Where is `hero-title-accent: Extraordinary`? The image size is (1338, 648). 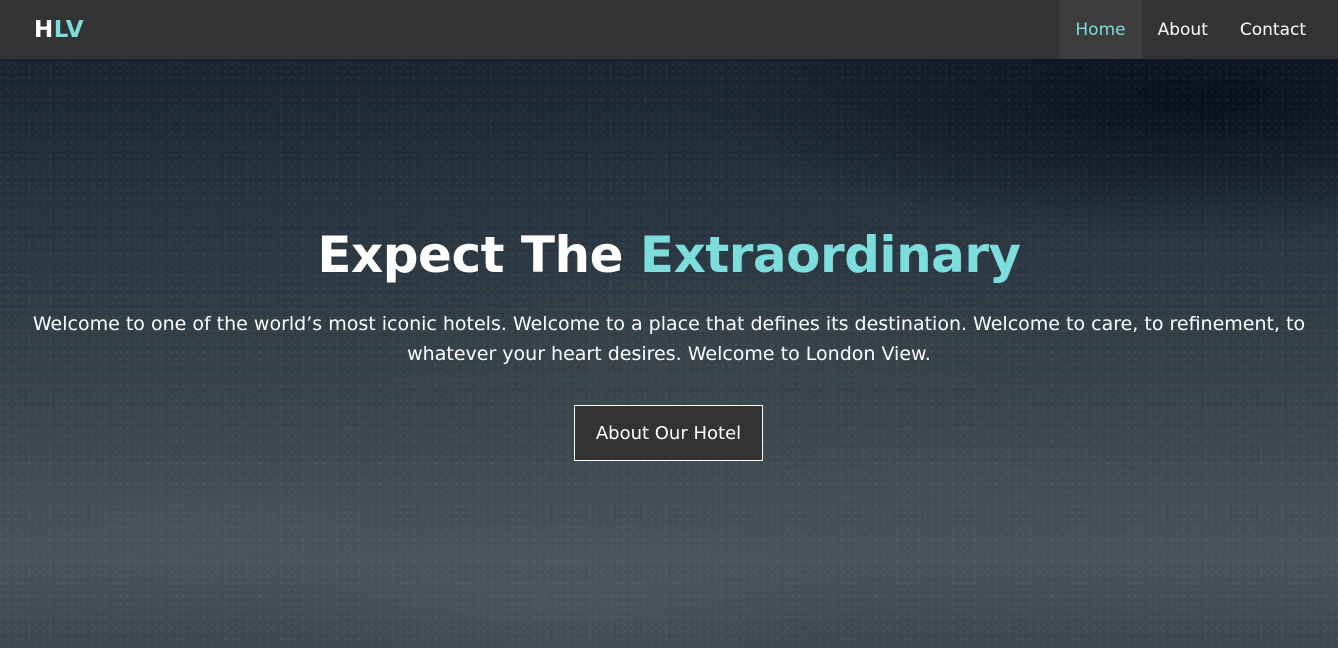 hero-title-accent: Extraordinary is located at coordinates (830, 255).